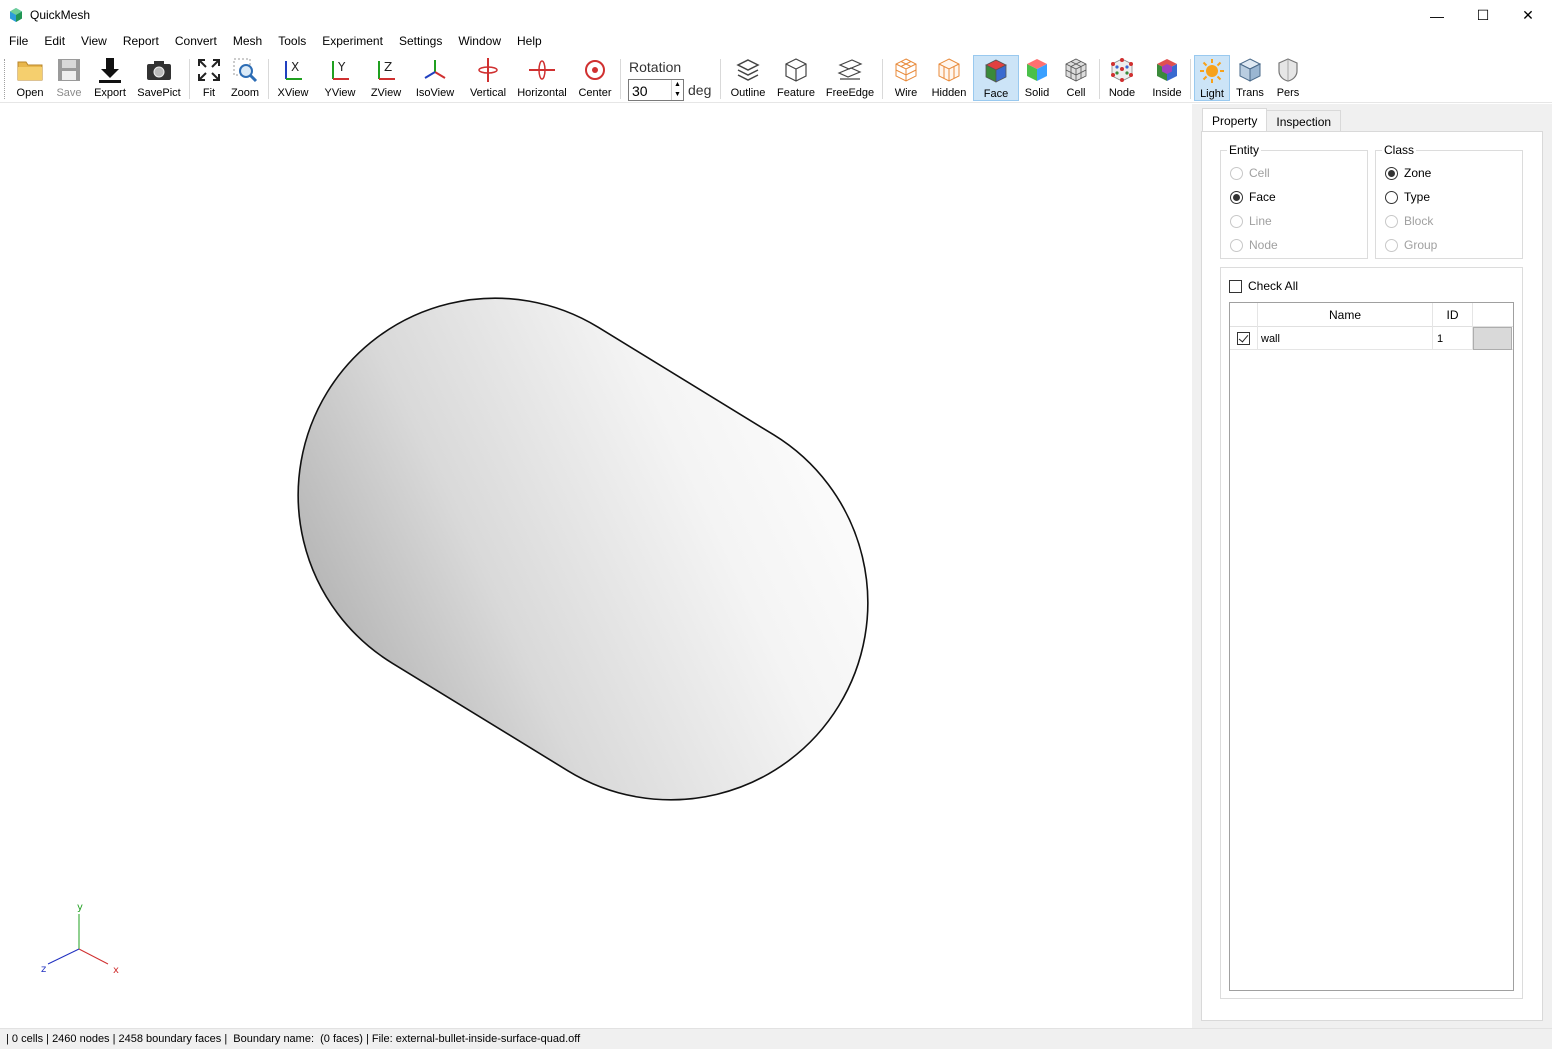 This screenshot has width=1552, height=1049. Describe the element at coordinates (1345, 315) in the screenshot. I see `header-name: Name` at that location.